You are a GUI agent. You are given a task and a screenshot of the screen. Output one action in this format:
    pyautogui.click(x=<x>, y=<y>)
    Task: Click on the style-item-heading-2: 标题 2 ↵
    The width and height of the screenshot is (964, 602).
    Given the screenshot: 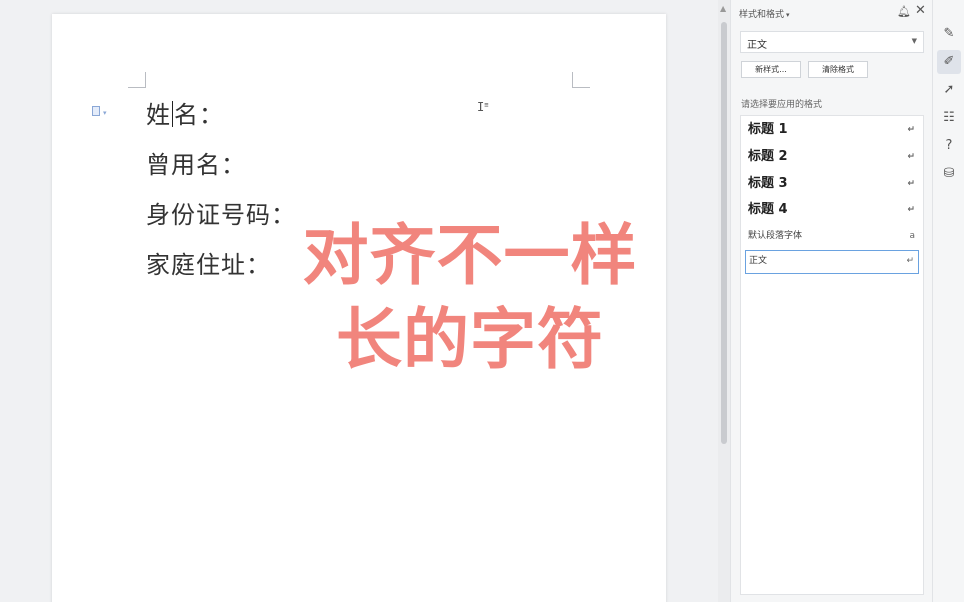 What is the action you would take?
    pyautogui.click(x=832, y=157)
    